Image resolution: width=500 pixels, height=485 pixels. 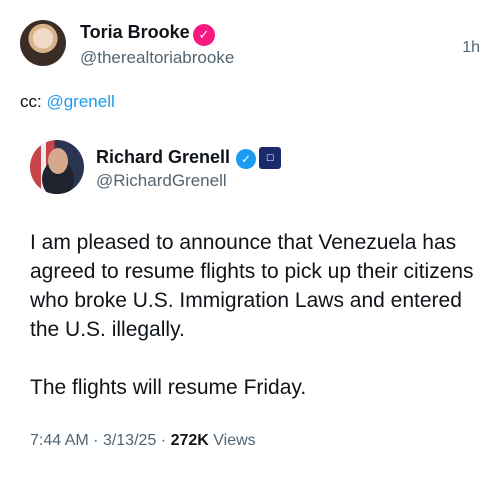 What do you see at coordinates (129, 440) in the screenshot?
I see `tweet-date: 3/13/25` at bounding box center [129, 440].